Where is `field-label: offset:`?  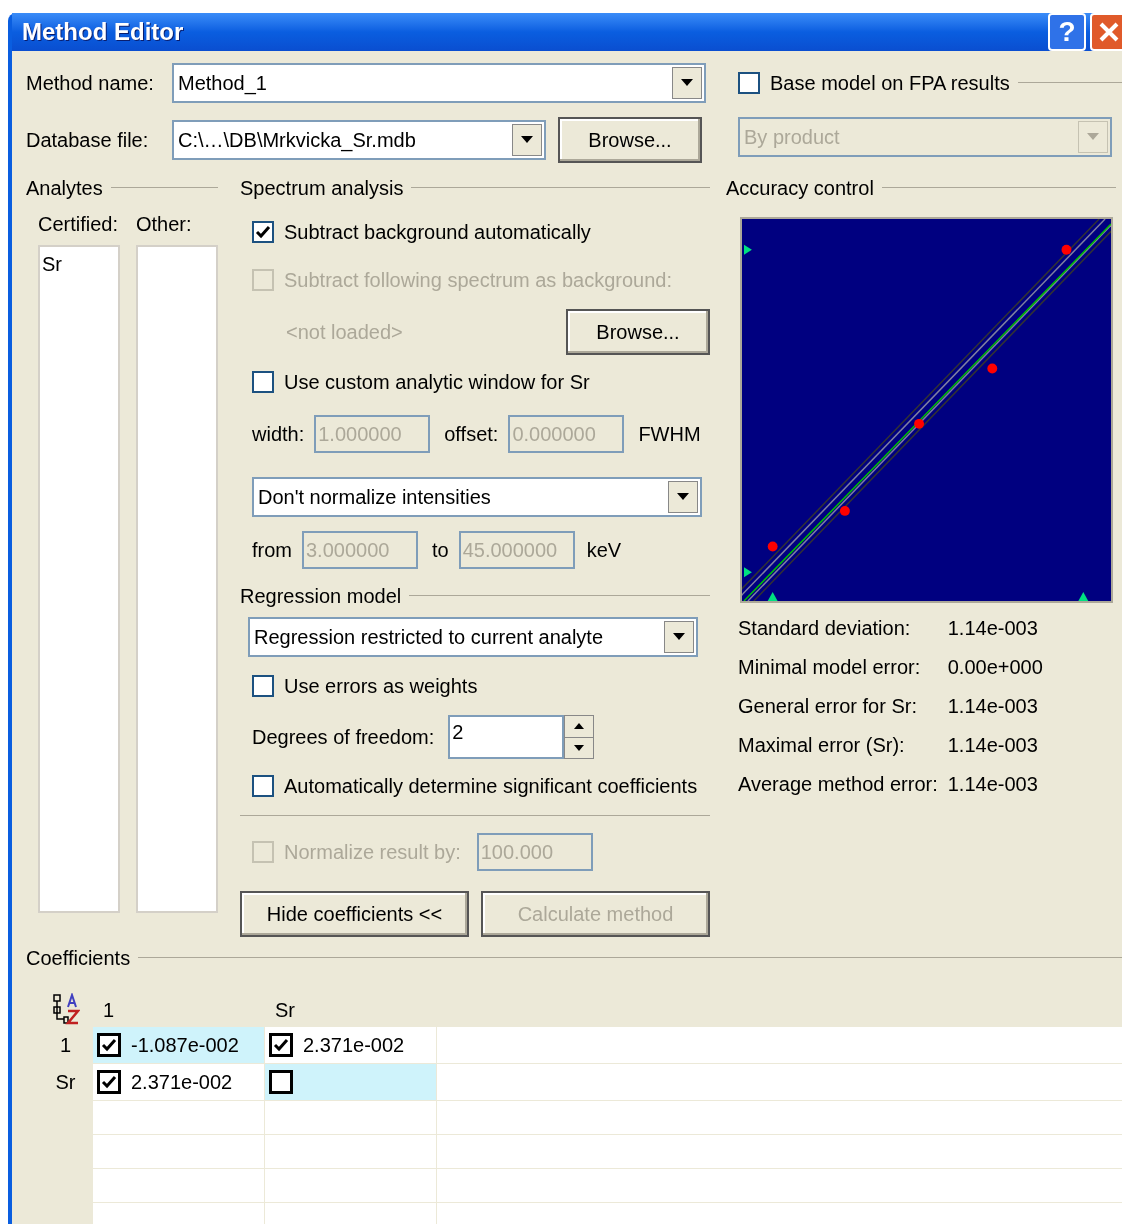 field-label: offset: is located at coordinates (471, 434).